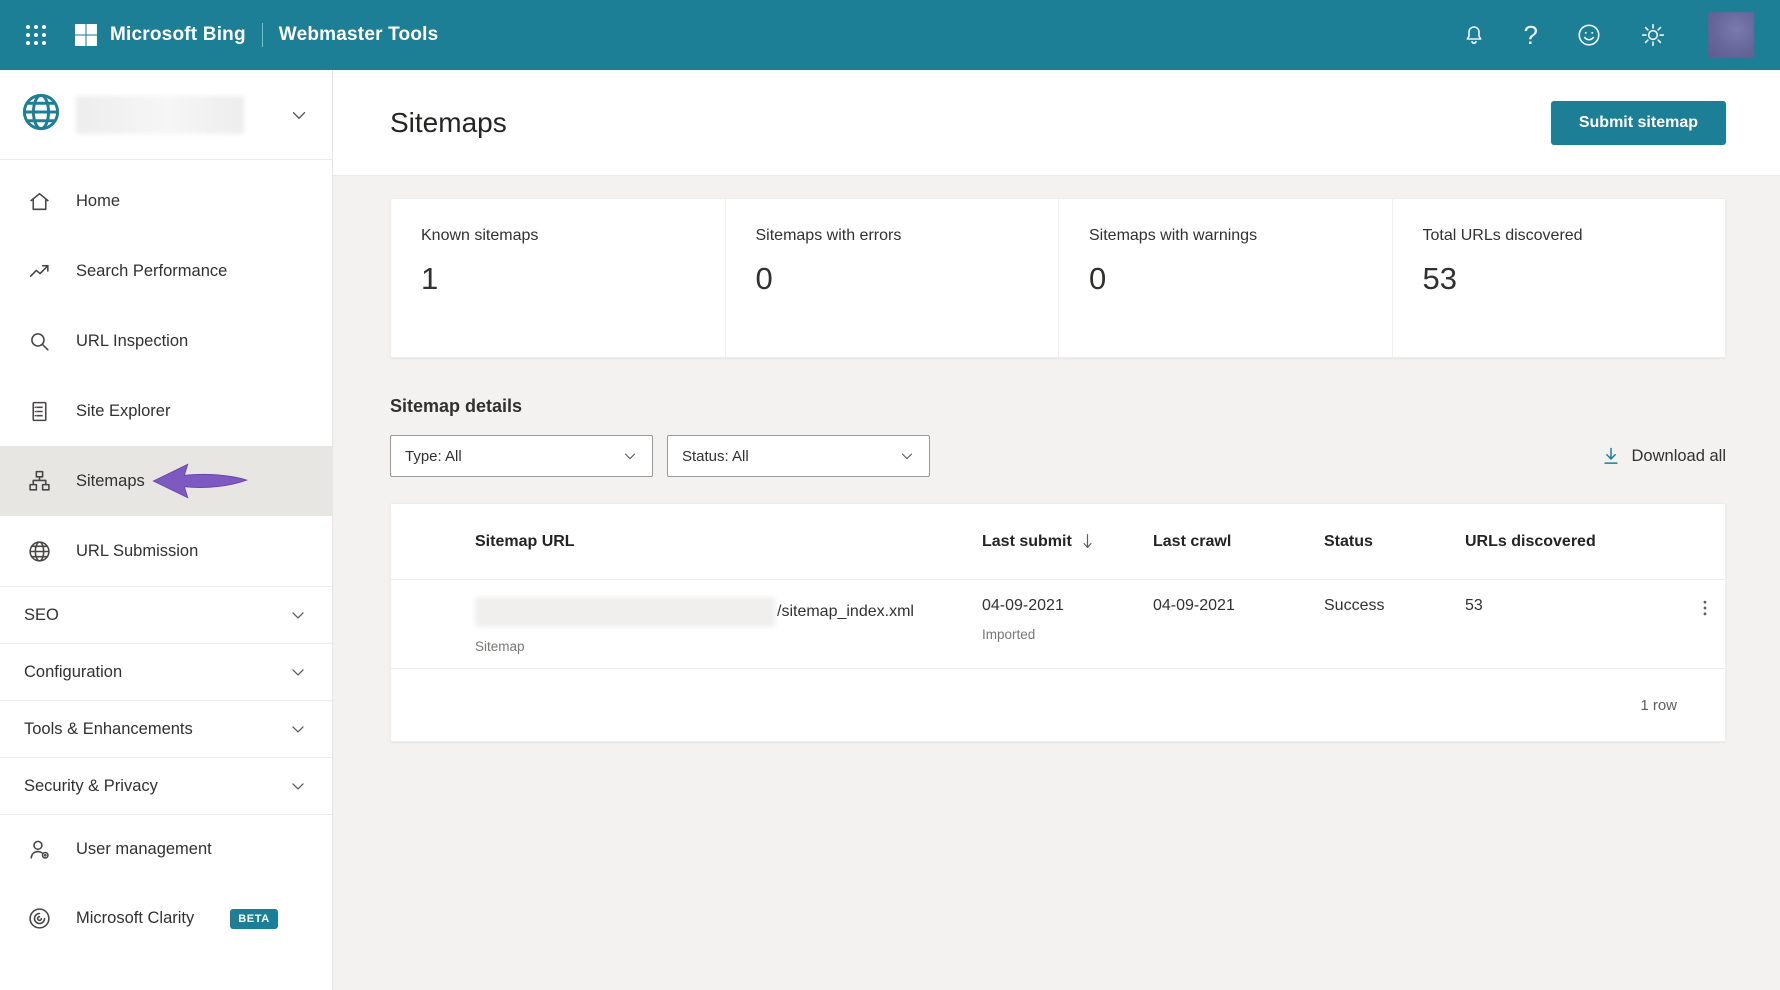 The image size is (1780, 990). What do you see at coordinates (456, 406) in the screenshot?
I see `section-heading: Sitemap details` at bounding box center [456, 406].